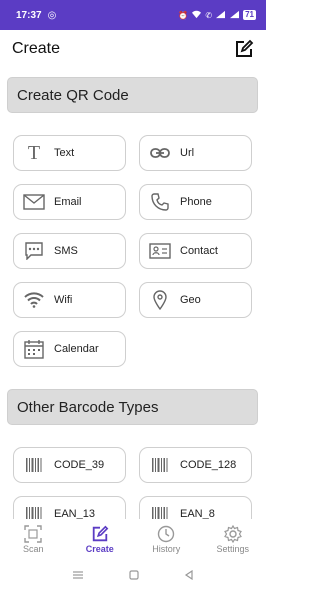 Image resolution: width=320 pixels, height=592 pixels. I want to click on barcode-type-code39-button: CODE_39, so click(69, 465).